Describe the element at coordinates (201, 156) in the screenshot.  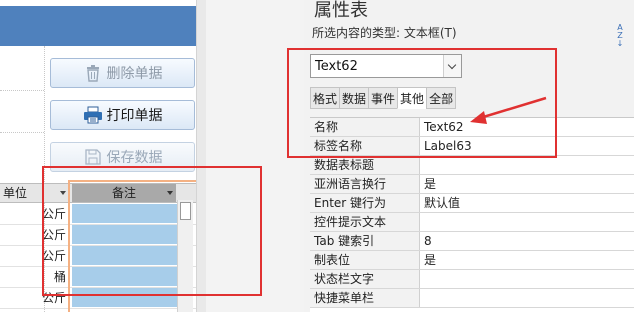
I see `design-vertical-scrollbar` at that location.